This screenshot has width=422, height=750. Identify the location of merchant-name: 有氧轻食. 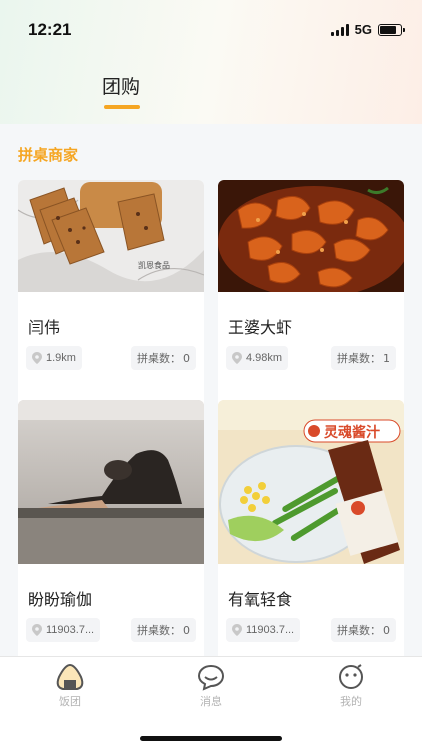
(260, 599).